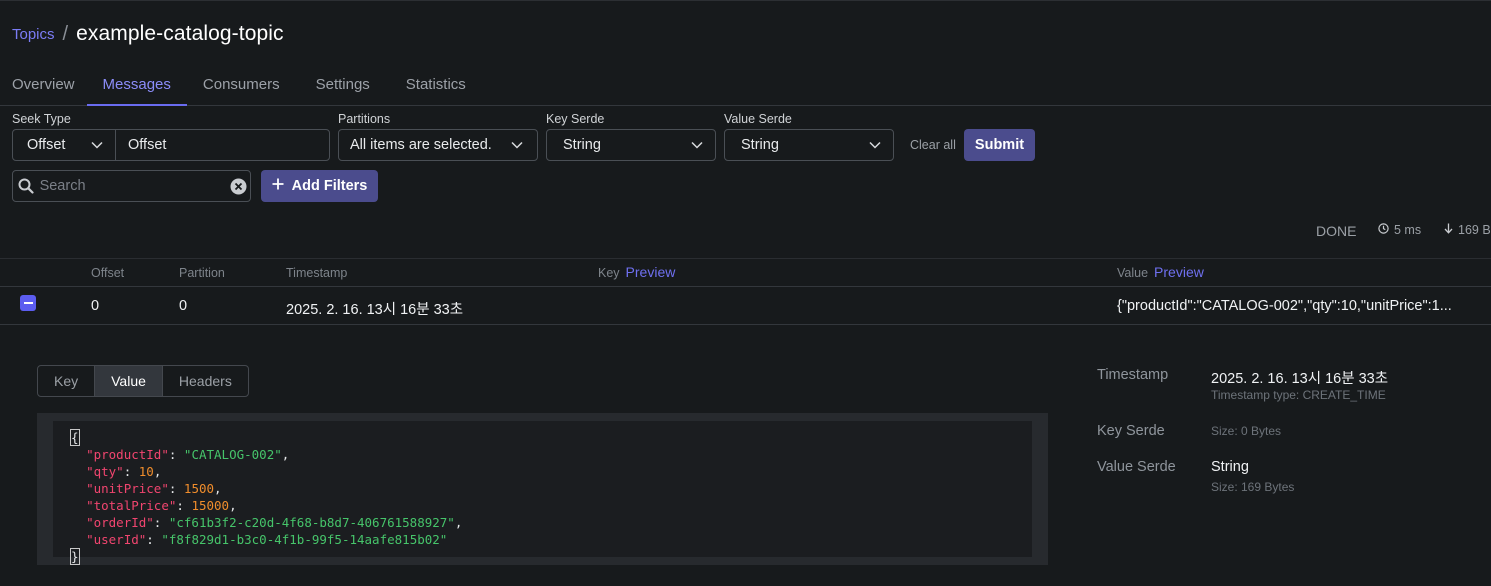 The image size is (1491, 586). Describe the element at coordinates (760, 145) in the screenshot. I see `value-serde-value: String` at that location.